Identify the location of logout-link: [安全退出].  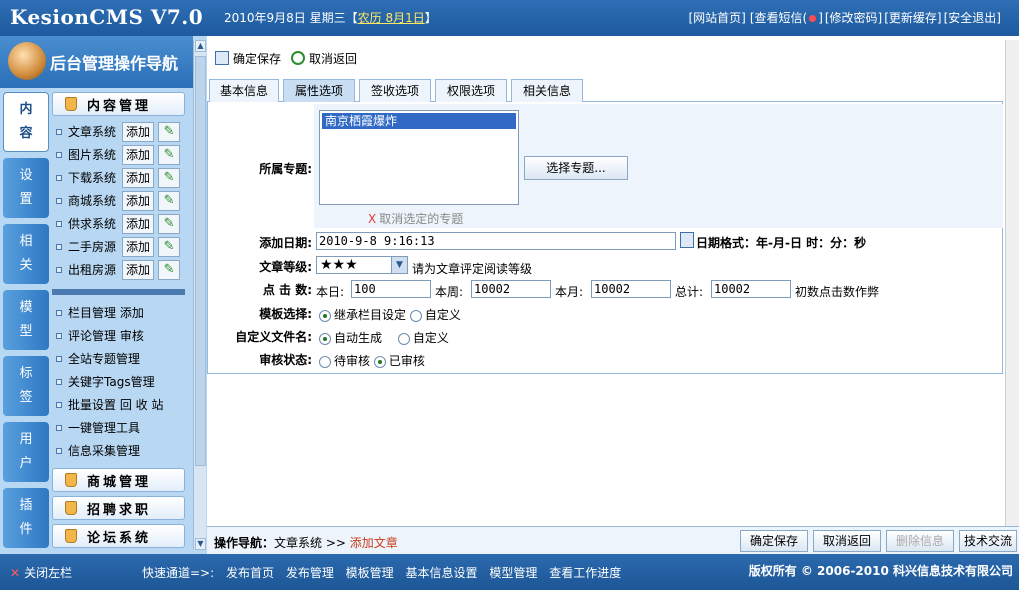
(972, 18).